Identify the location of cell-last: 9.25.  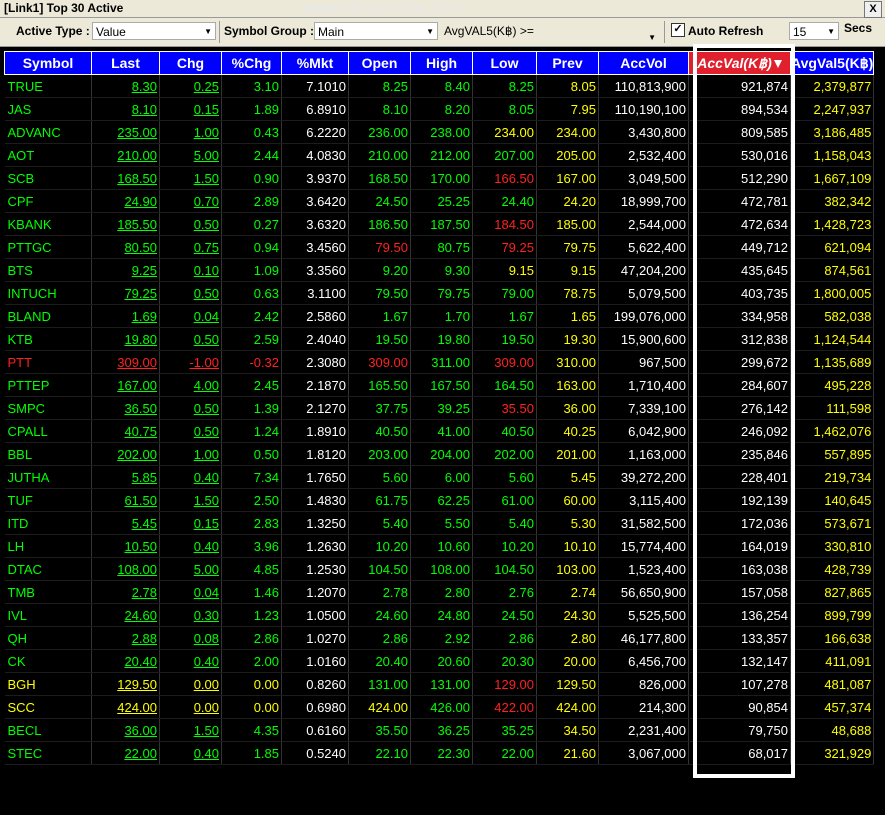
(125, 270).